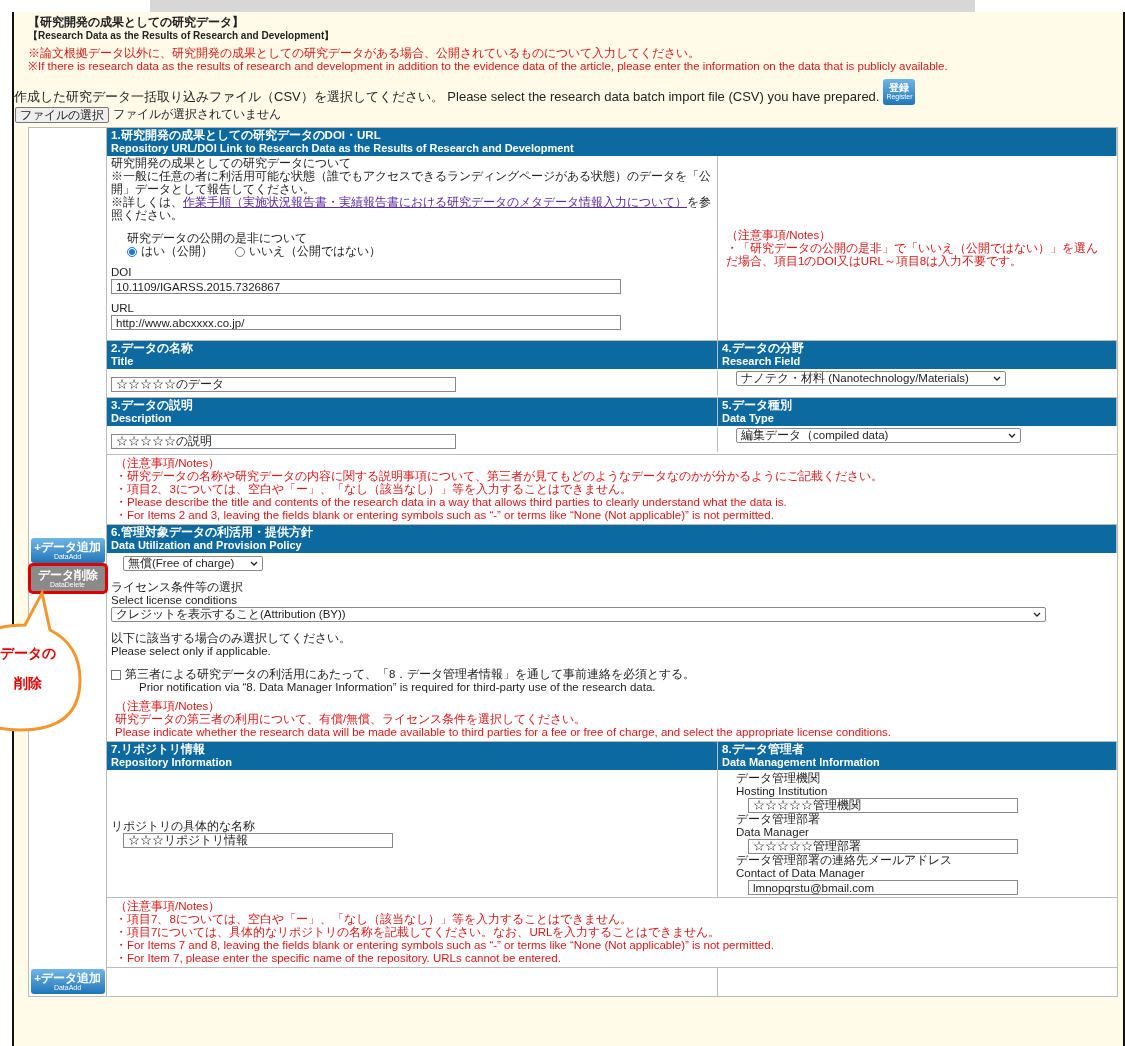 The width and height of the screenshot is (1125, 1046). I want to click on section-header: 8.データ管理者 Data Management Information, so click(917, 756).